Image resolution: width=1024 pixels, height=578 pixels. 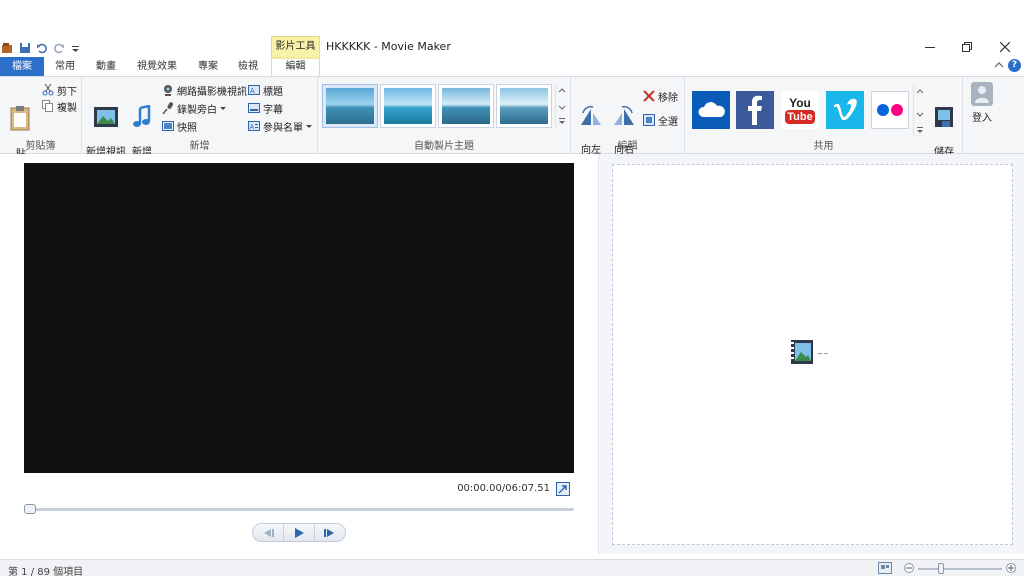 What do you see at coordinates (41, 124) in the screenshot?
I see `group-clipboard: 貼 上 剪下 複製 剪貼簿` at bounding box center [41, 124].